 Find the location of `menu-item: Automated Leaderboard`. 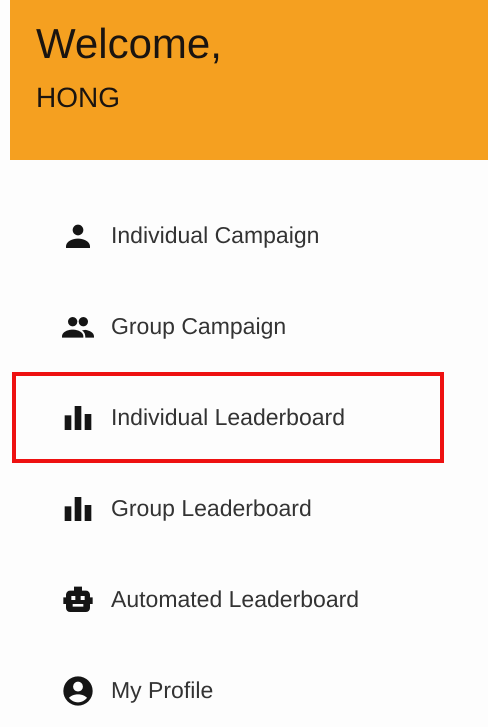

menu-item: Automated Leaderboard is located at coordinates (228, 599).